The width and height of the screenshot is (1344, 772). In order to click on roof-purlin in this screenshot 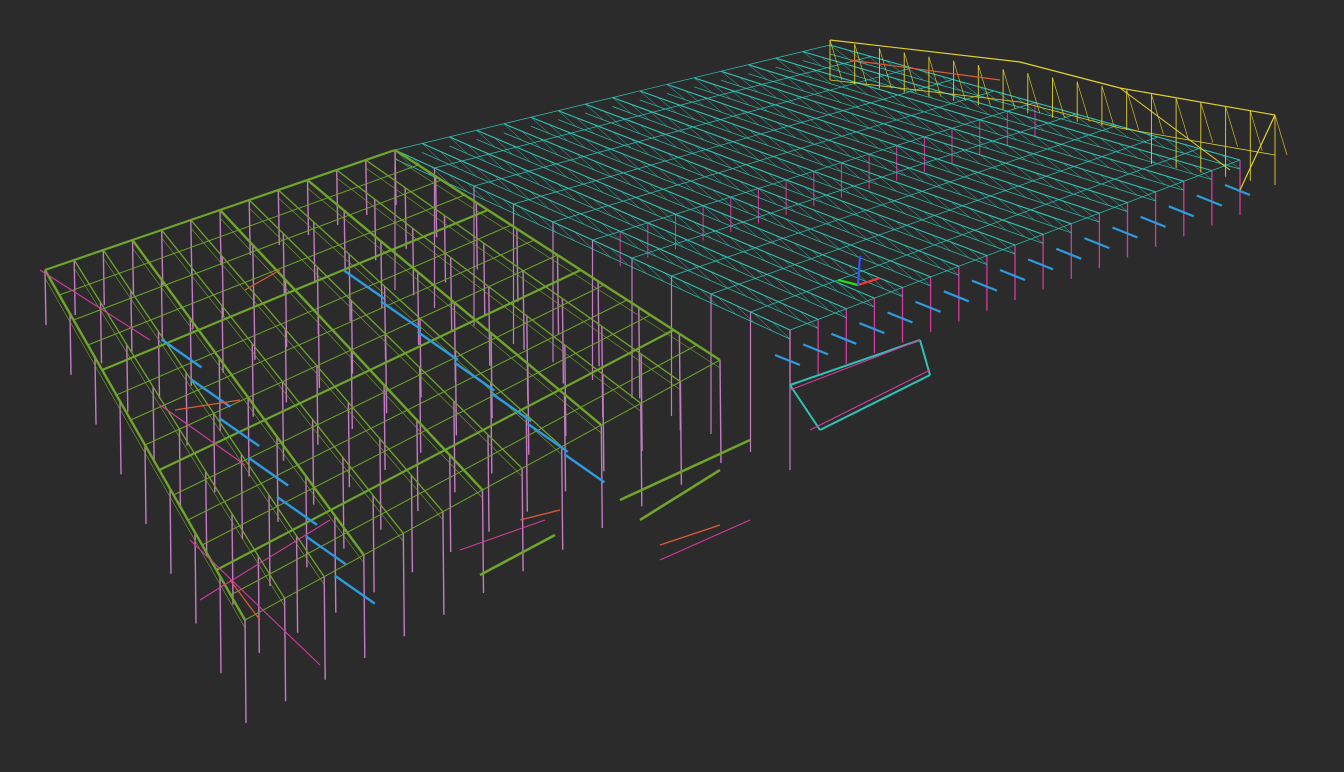, I will do `click(693, 127)`.